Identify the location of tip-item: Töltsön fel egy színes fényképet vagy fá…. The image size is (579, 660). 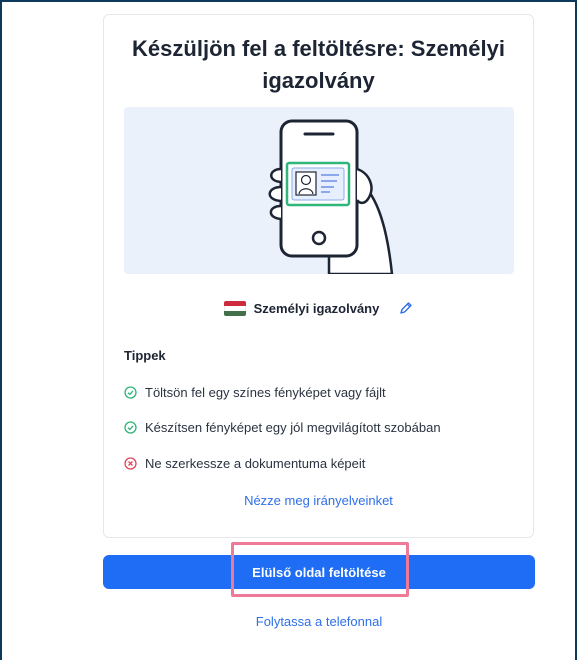
(255, 392).